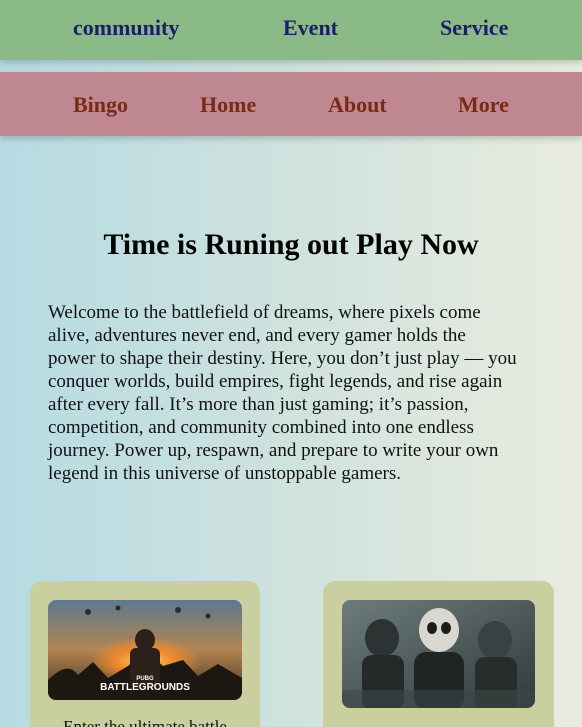 The image size is (582, 727). Describe the element at coordinates (291, 244) in the screenshot. I see `hero-title: Time is Runing out Play Now` at that location.